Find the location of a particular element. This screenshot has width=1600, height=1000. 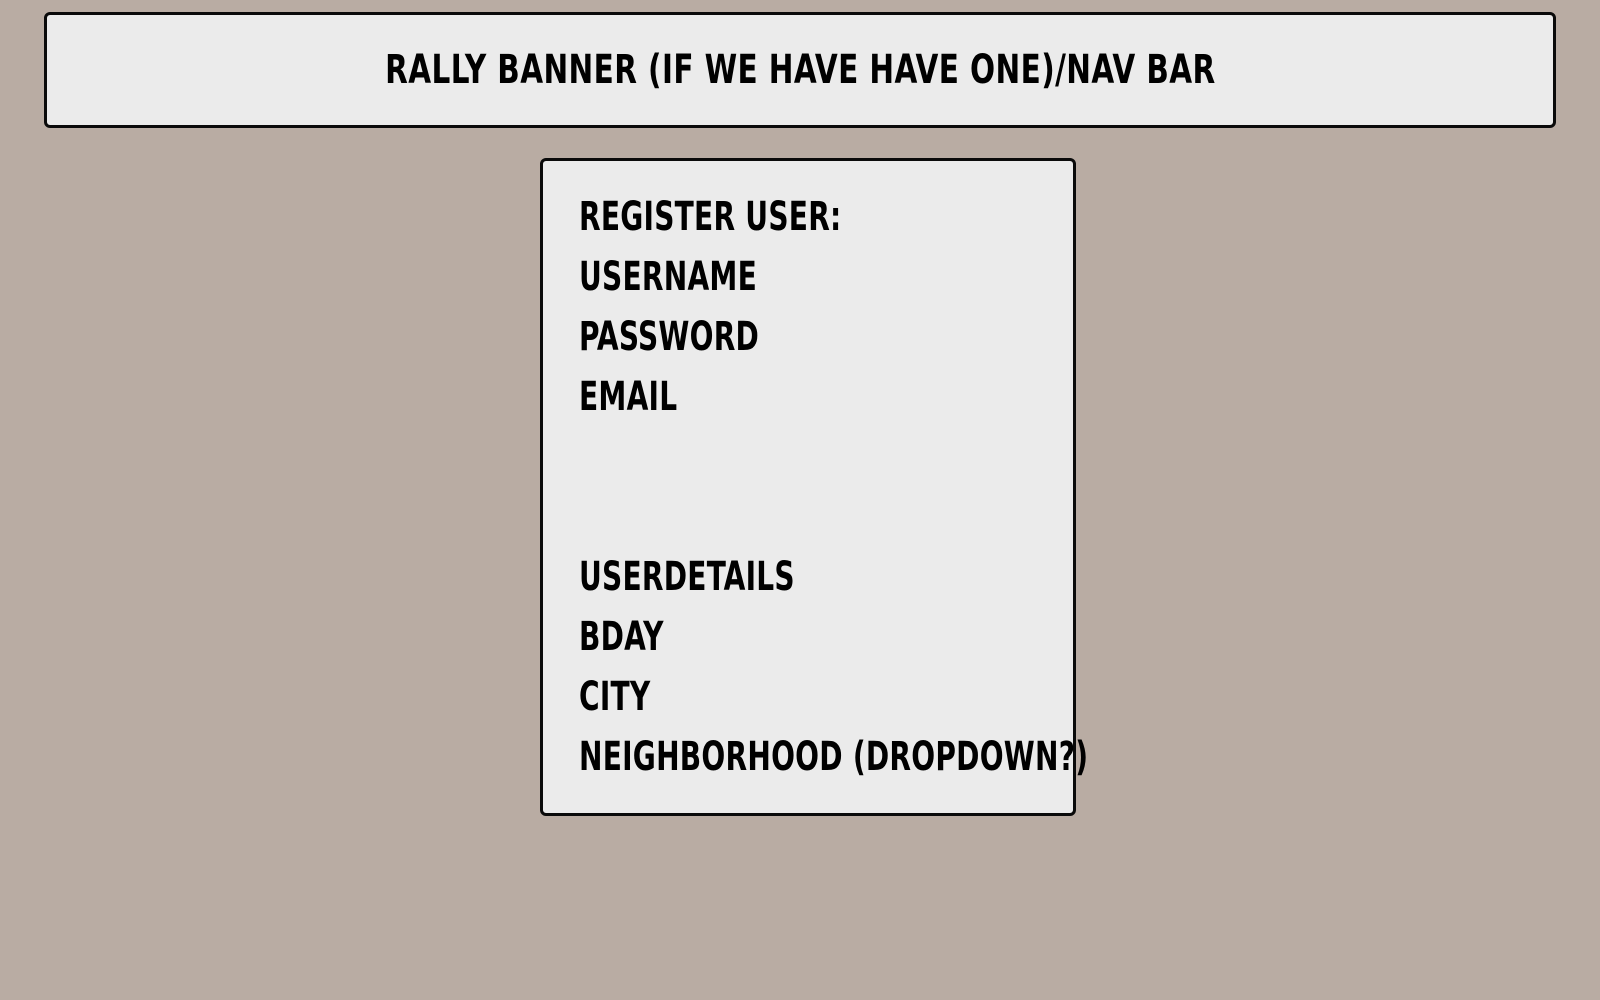

city-field: CITY is located at coordinates (614, 697).